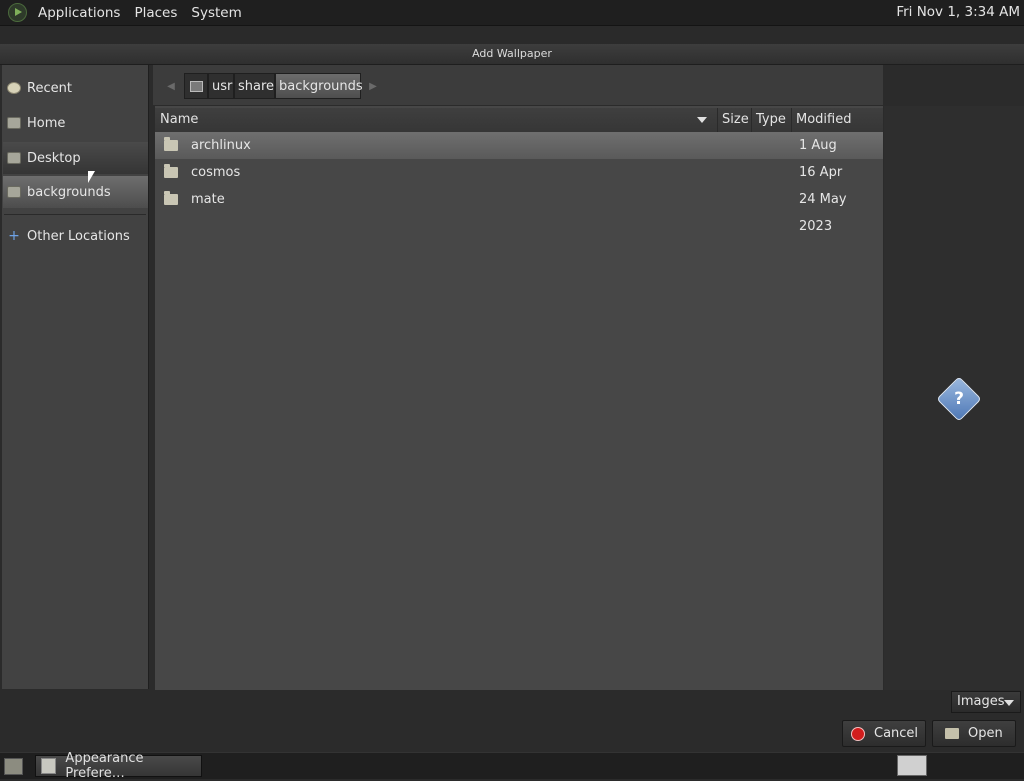  What do you see at coordinates (837, 120) in the screenshot?
I see `column-modified: Modified` at bounding box center [837, 120].